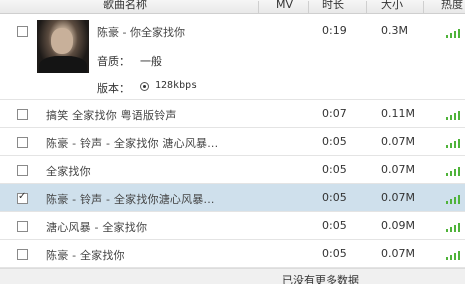 The image size is (465, 284). I want to click on checkmark-icon: ✓, so click(22, 196).